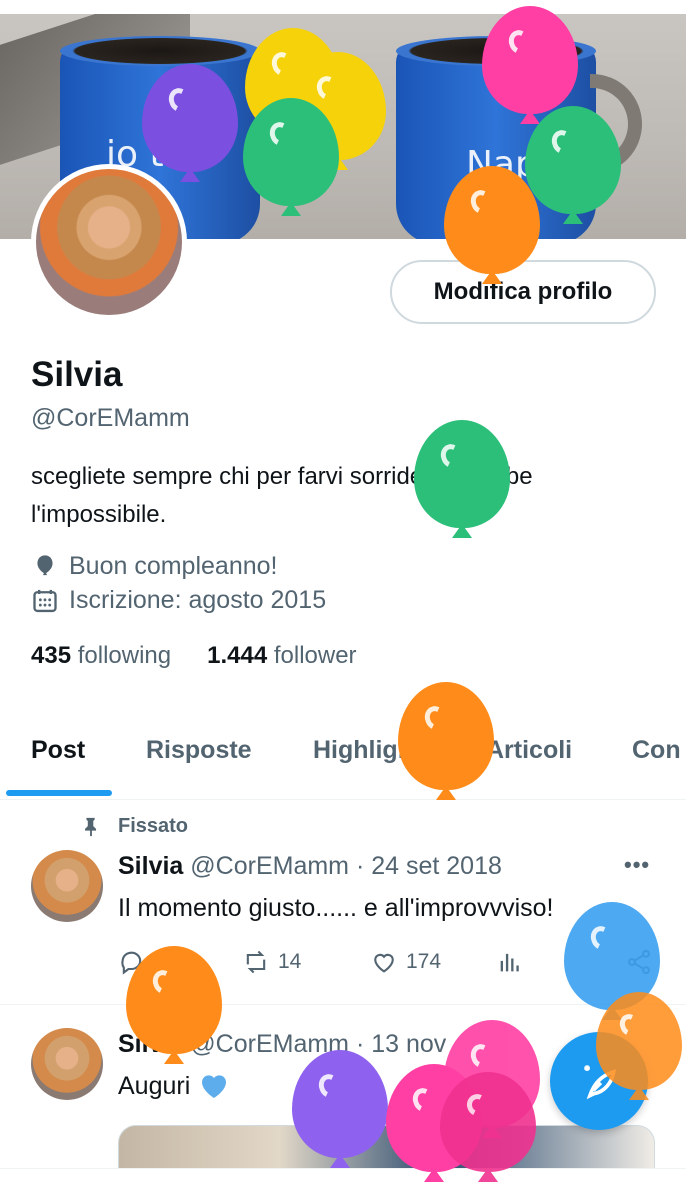  What do you see at coordinates (237, 655) in the screenshot?
I see `followers-count: 1.444` at bounding box center [237, 655].